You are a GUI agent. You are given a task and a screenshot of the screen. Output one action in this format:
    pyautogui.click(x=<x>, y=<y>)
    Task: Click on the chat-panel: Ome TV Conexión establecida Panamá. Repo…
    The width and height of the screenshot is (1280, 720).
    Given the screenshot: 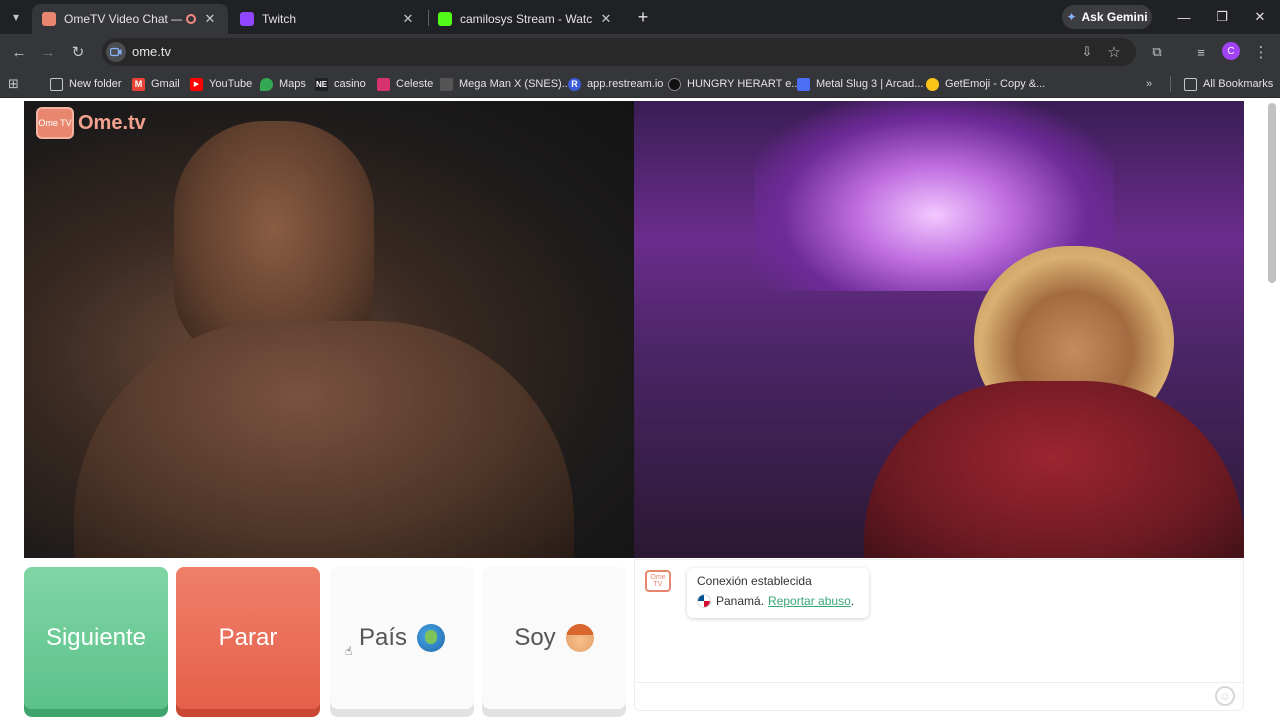 What is the action you would take?
    pyautogui.click(x=939, y=635)
    